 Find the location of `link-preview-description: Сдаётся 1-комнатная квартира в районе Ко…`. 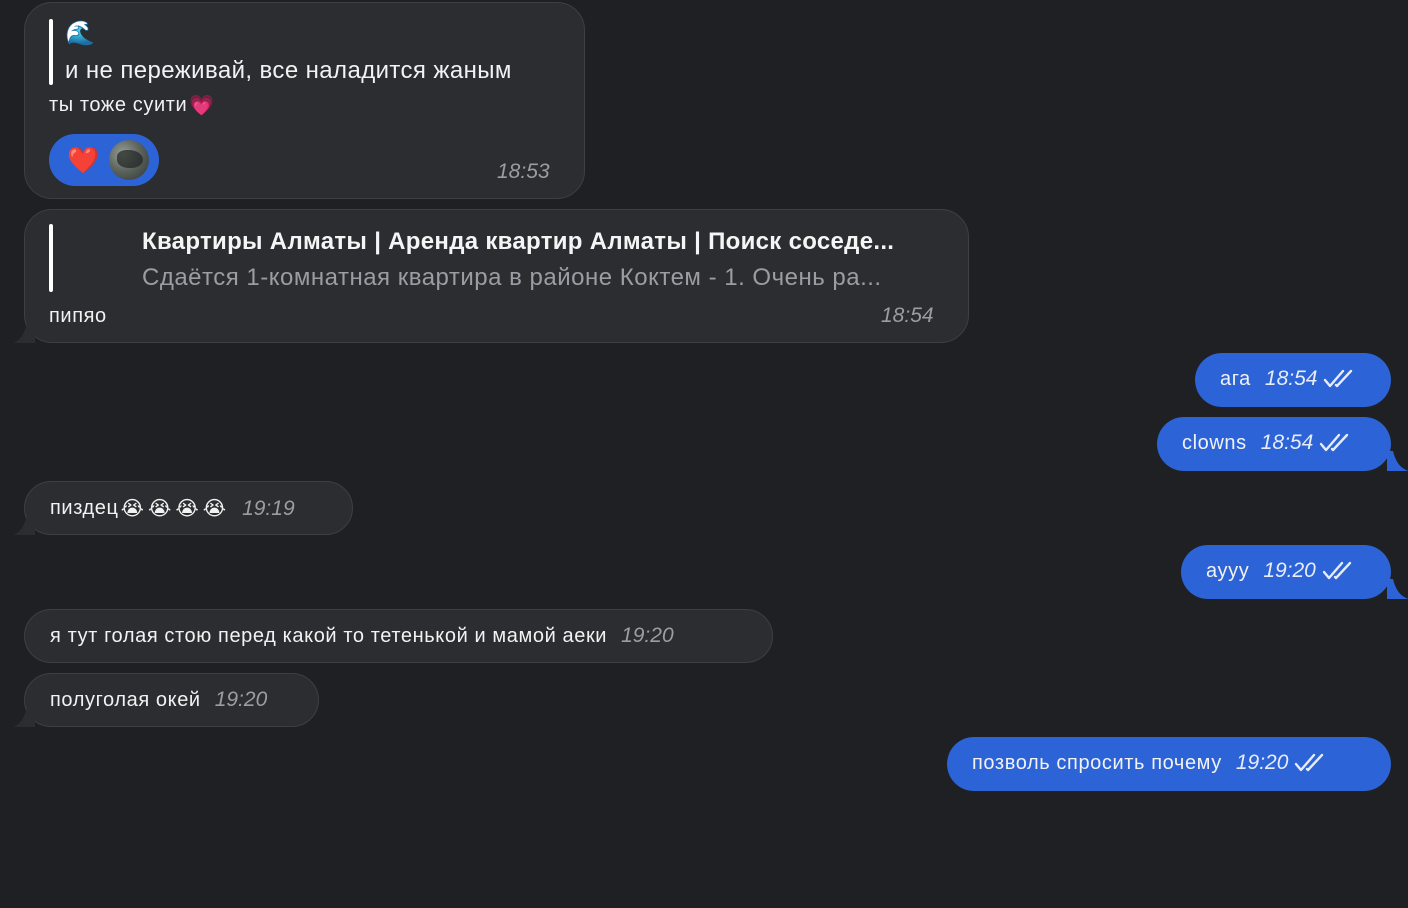

link-preview-description: Сдаётся 1-комнатная квартира в районе Ко… is located at coordinates (512, 278).